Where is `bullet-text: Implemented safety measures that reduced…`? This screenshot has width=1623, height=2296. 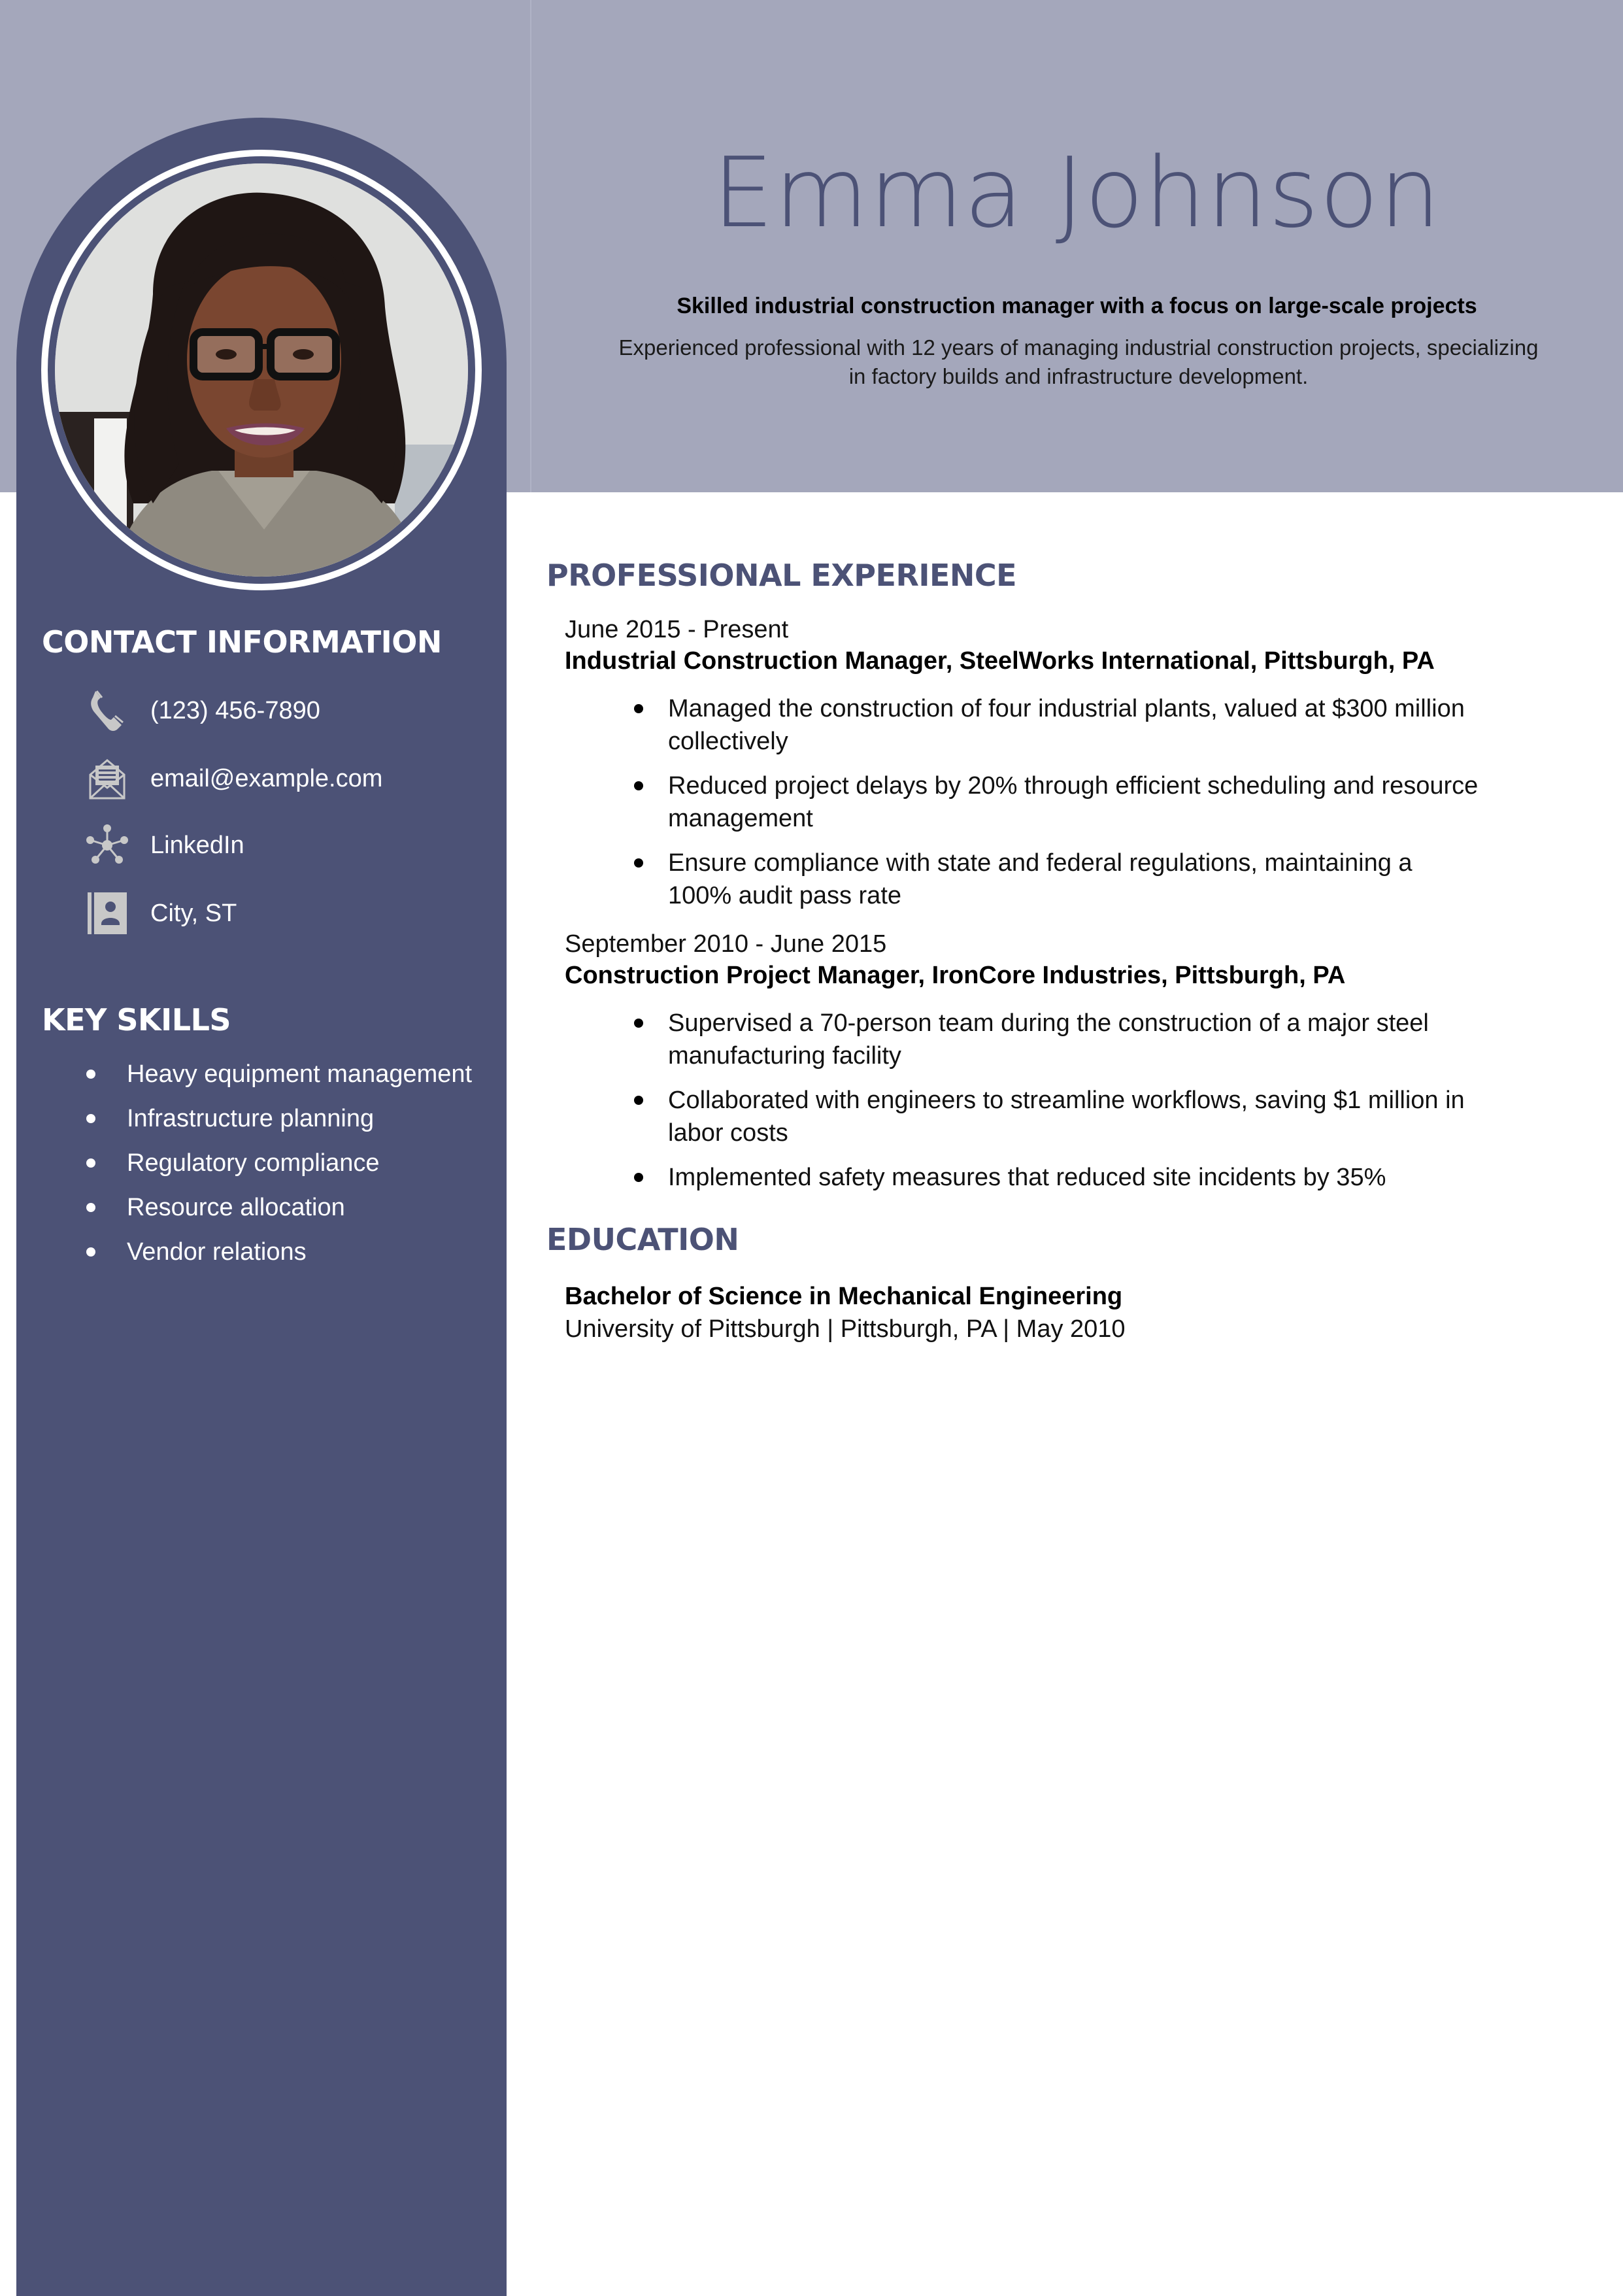 bullet-text: Implemented safety measures that reduced… is located at coordinates (1027, 1178).